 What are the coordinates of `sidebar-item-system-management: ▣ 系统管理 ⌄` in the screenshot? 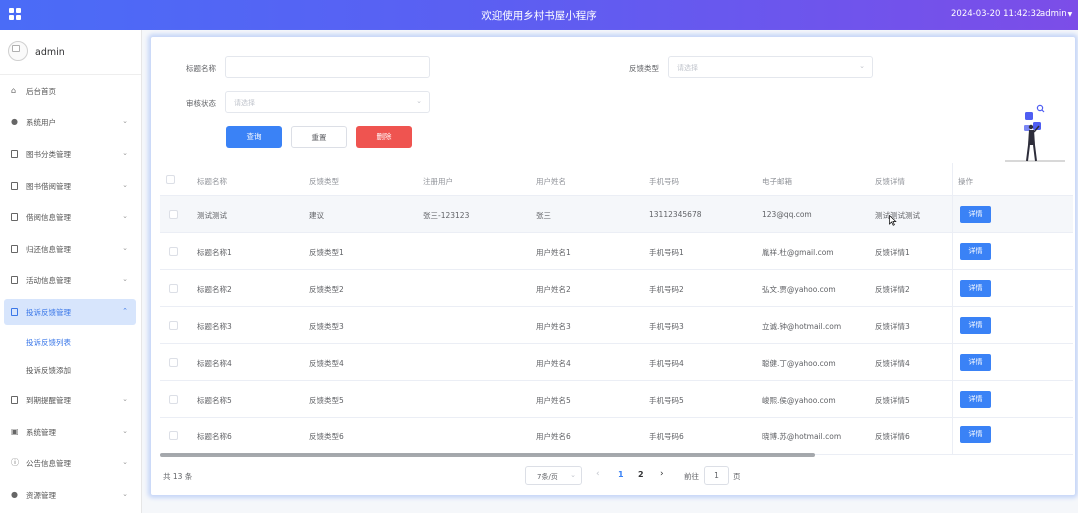 It's located at (70, 432).